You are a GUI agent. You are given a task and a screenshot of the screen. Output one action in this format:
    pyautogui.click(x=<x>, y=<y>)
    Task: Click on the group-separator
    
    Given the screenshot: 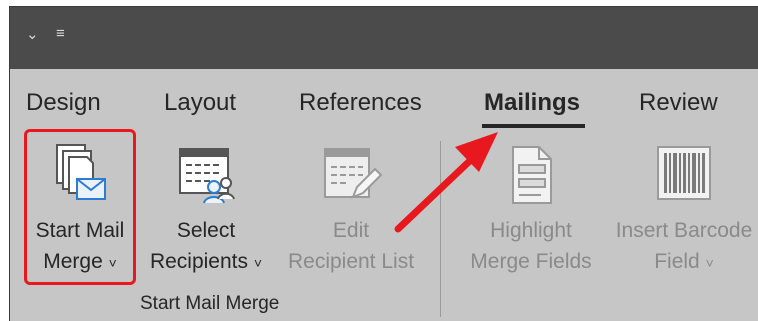 What is the action you would take?
    pyautogui.click(x=440, y=229)
    